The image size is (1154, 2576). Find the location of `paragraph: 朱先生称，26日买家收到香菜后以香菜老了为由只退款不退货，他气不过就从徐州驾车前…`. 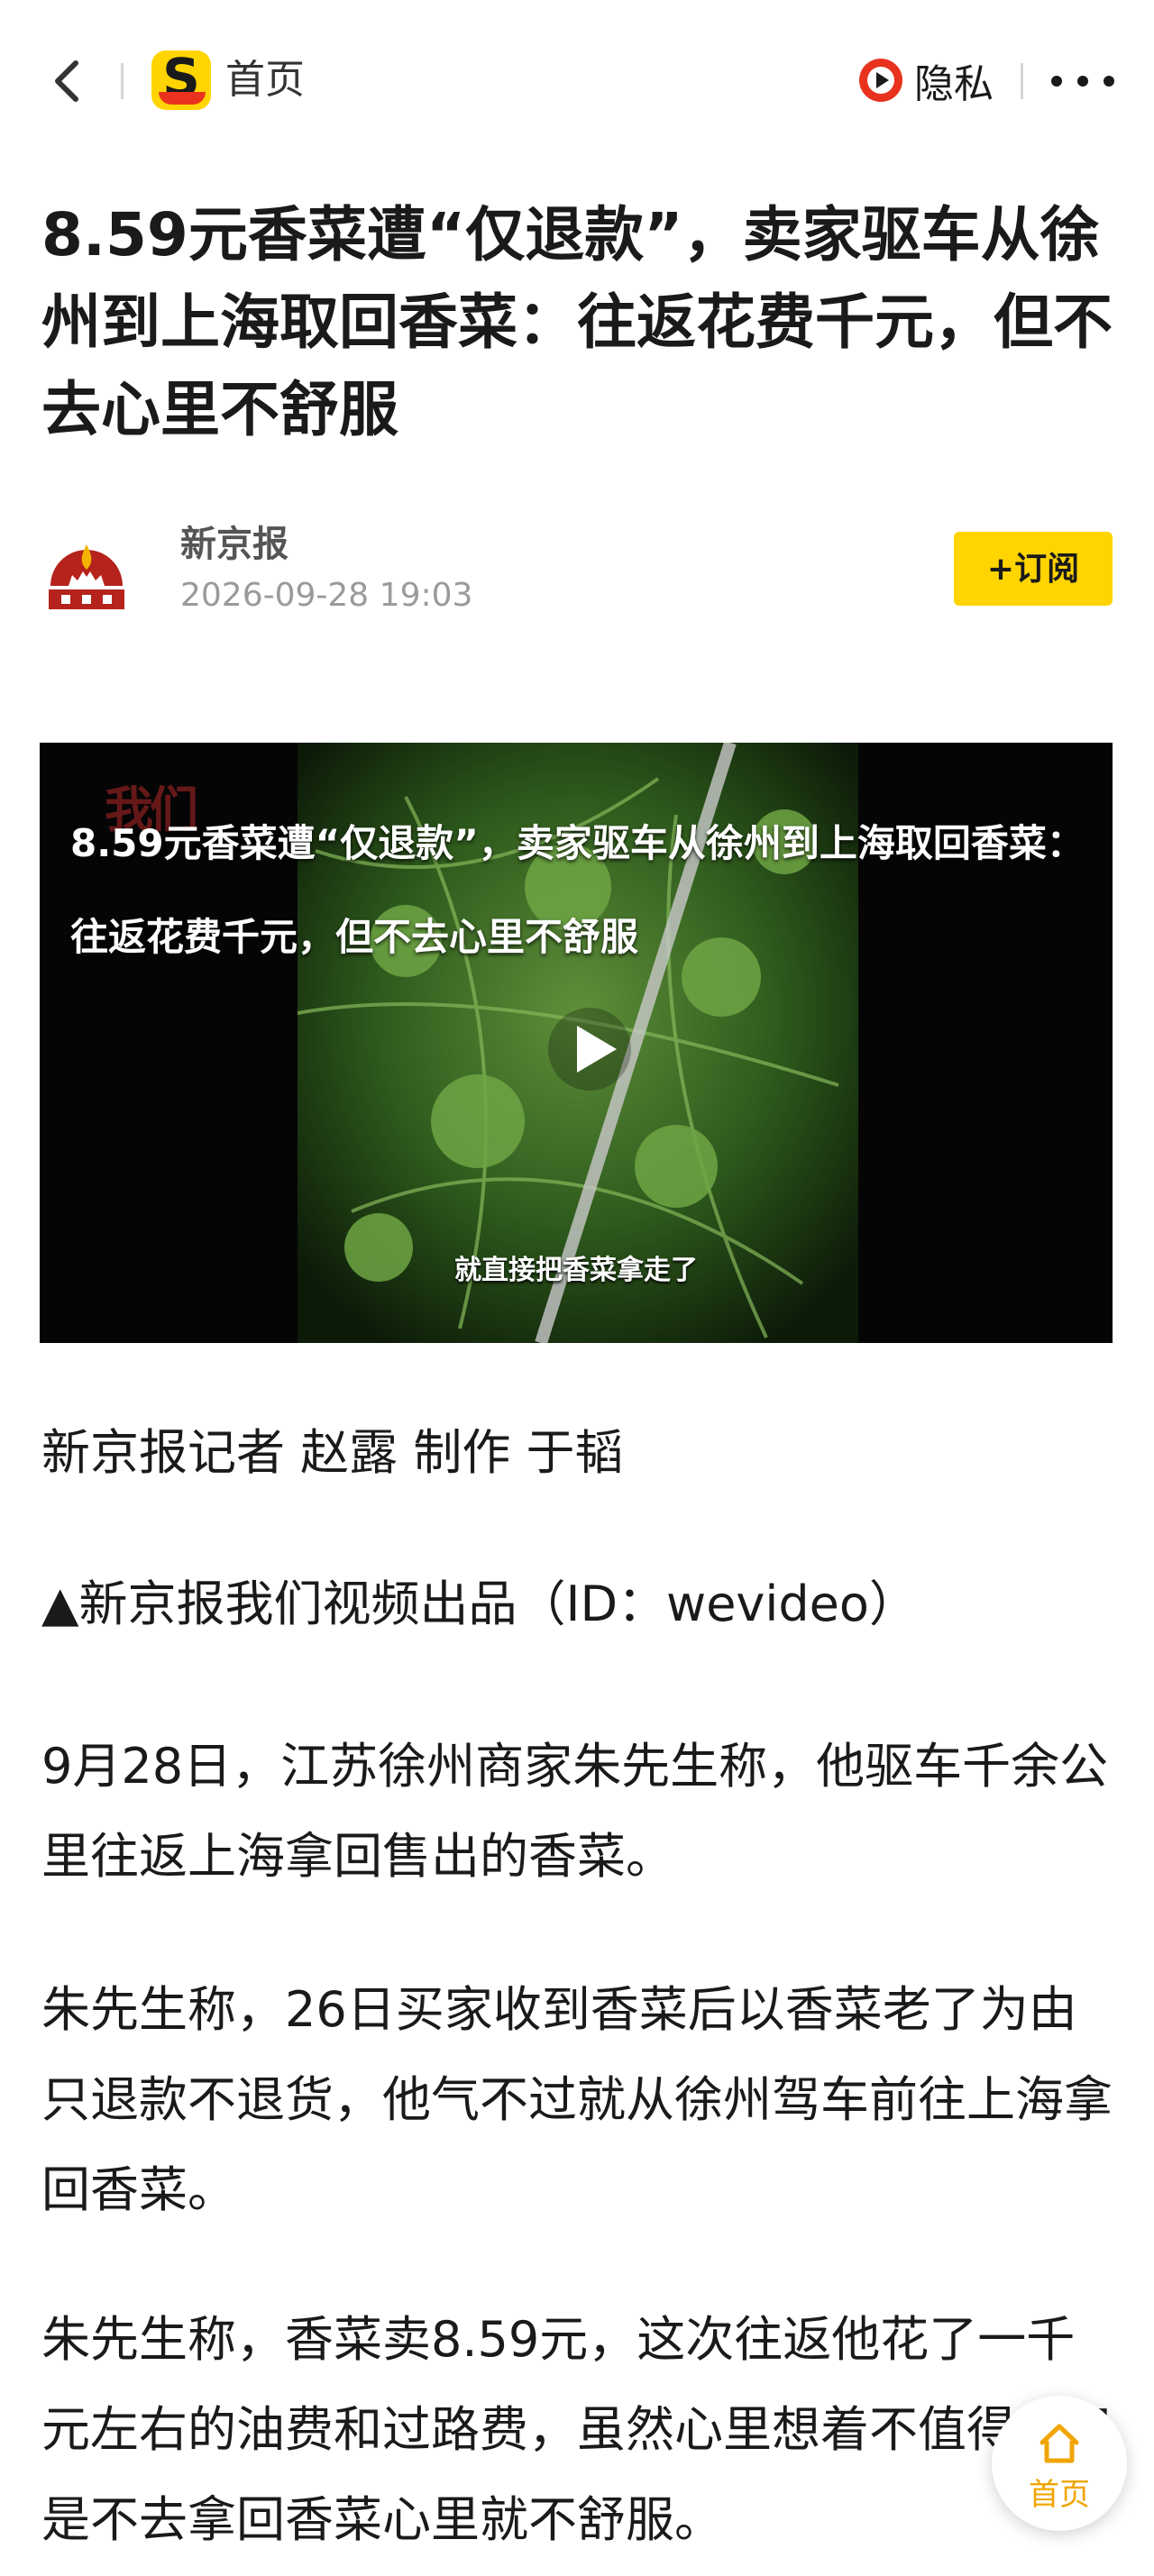

paragraph: 朱先生称，26日买家收到香菜后以香菜老了为由只退款不退货，他气不过就从徐州驾车前… is located at coordinates (577, 2099).